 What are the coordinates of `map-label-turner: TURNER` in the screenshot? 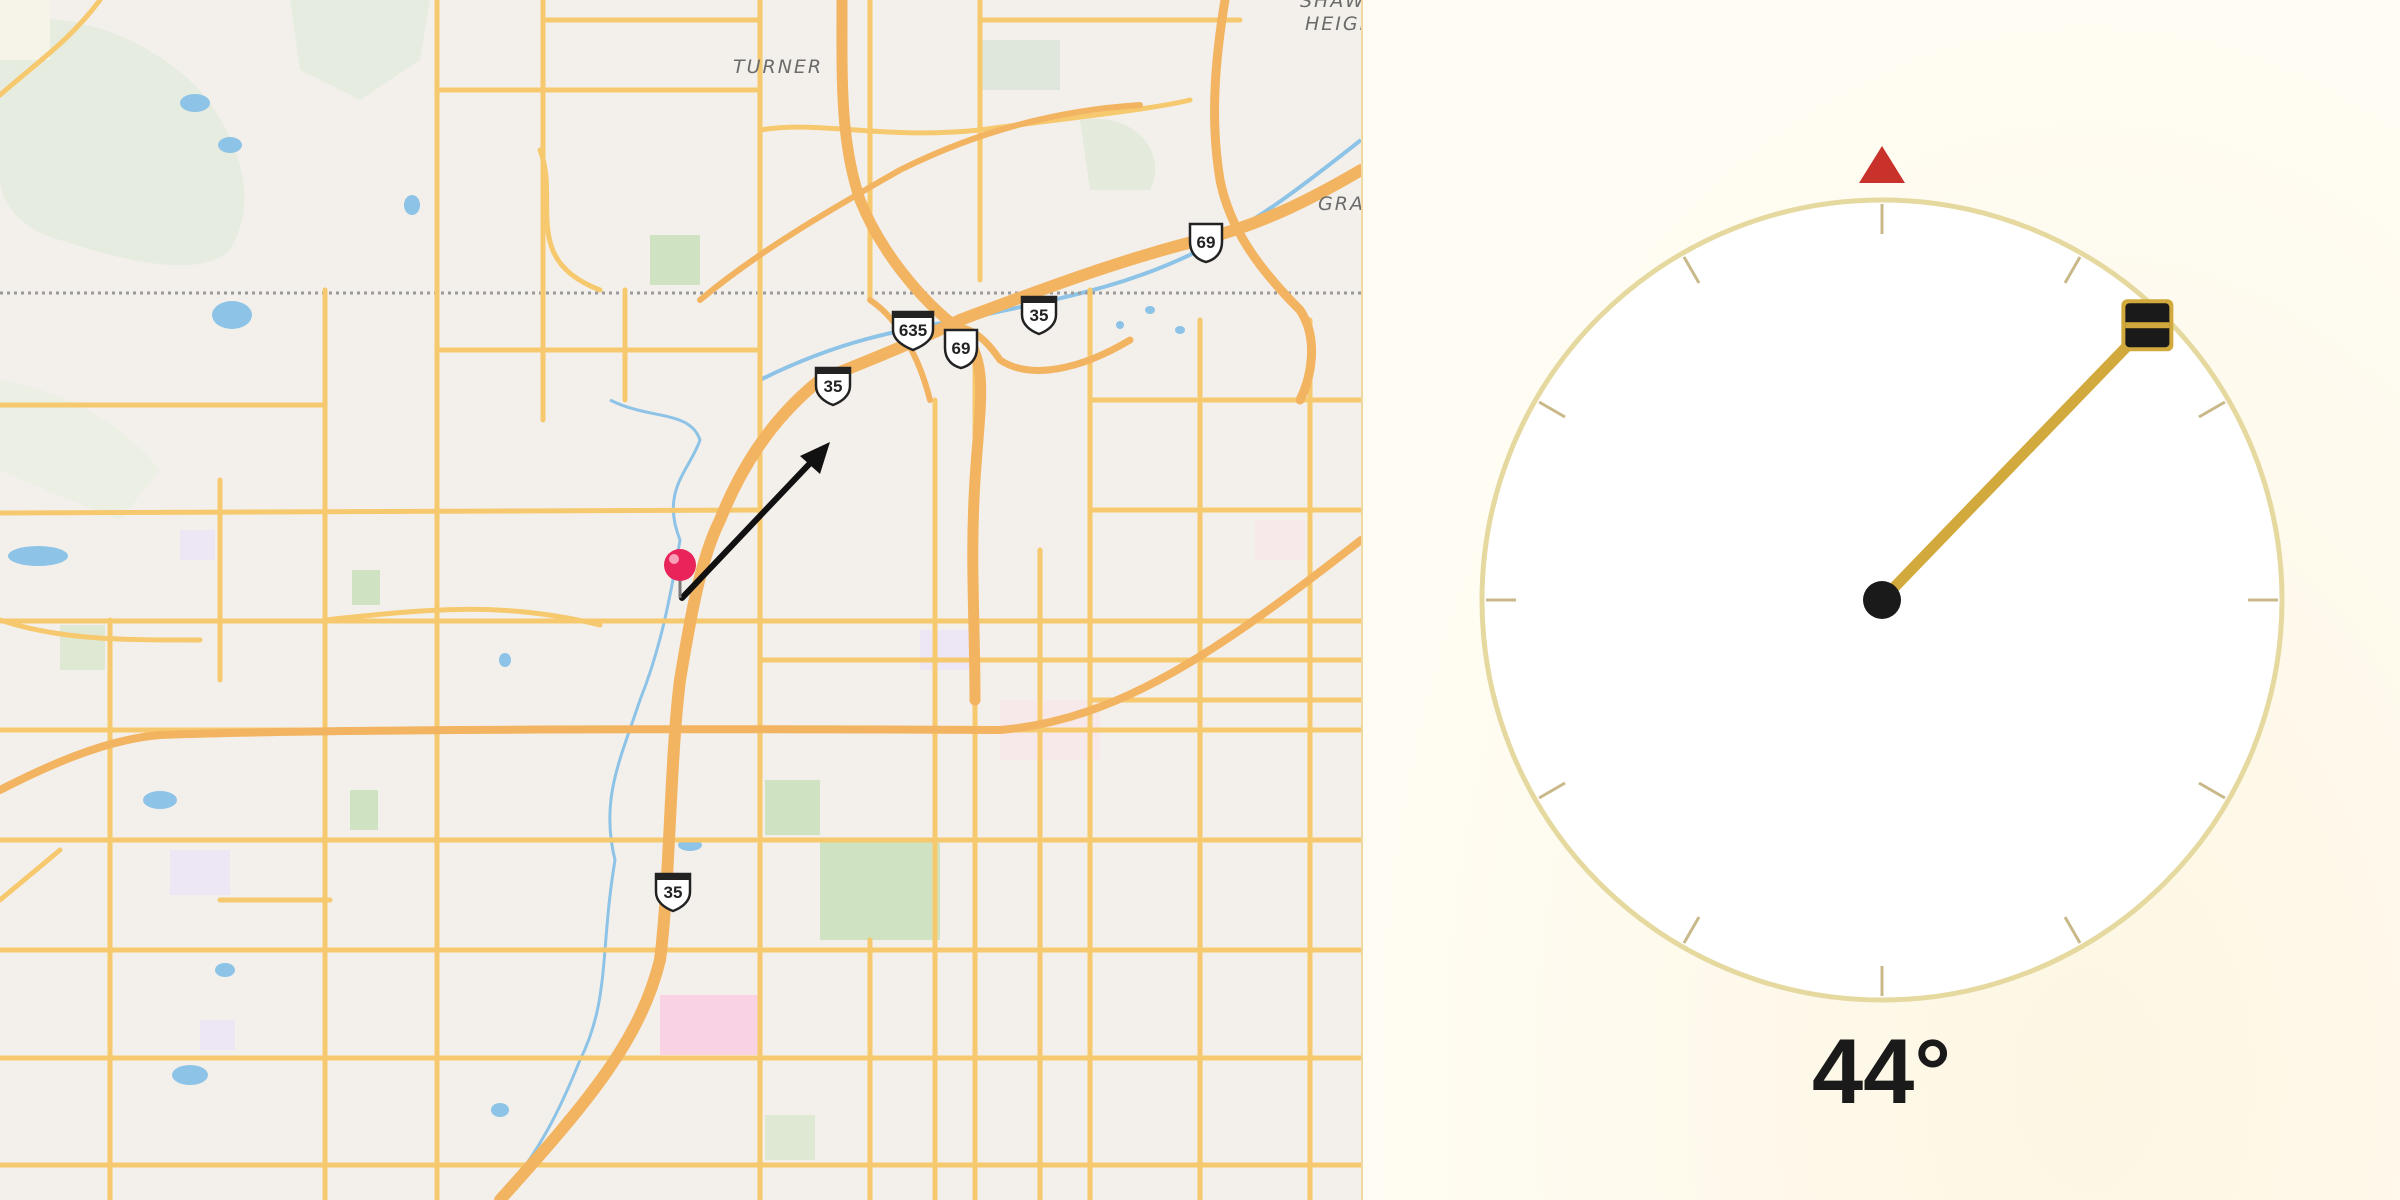 It's located at (778, 67).